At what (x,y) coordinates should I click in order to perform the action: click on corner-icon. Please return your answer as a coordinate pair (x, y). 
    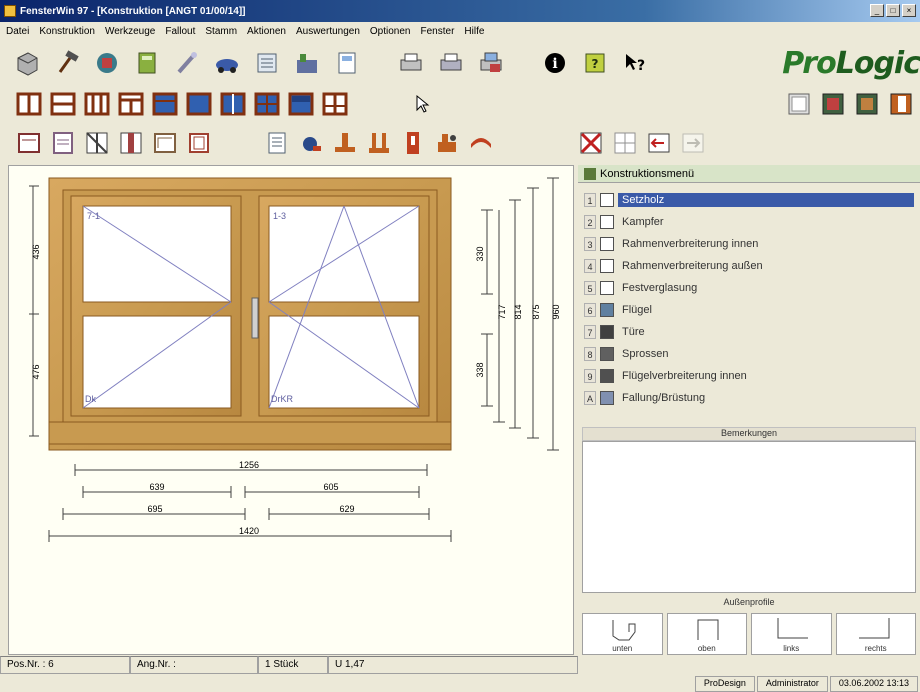
    Looking at the image, I should click on (165, 143).